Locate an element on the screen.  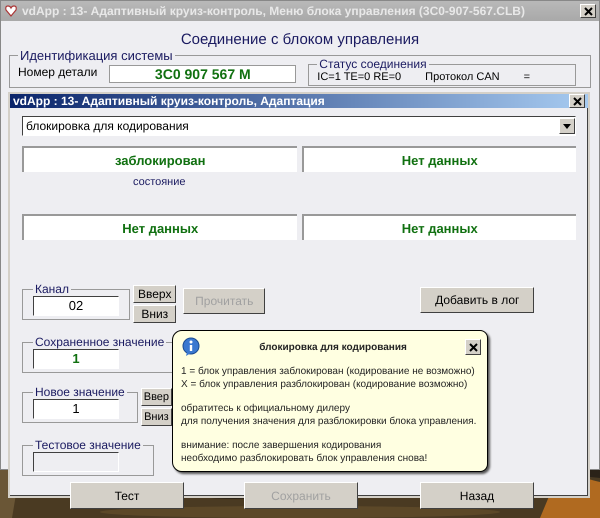
status-text: IC=1 TE=0 RE=0 is located at coordinates (359, 77).